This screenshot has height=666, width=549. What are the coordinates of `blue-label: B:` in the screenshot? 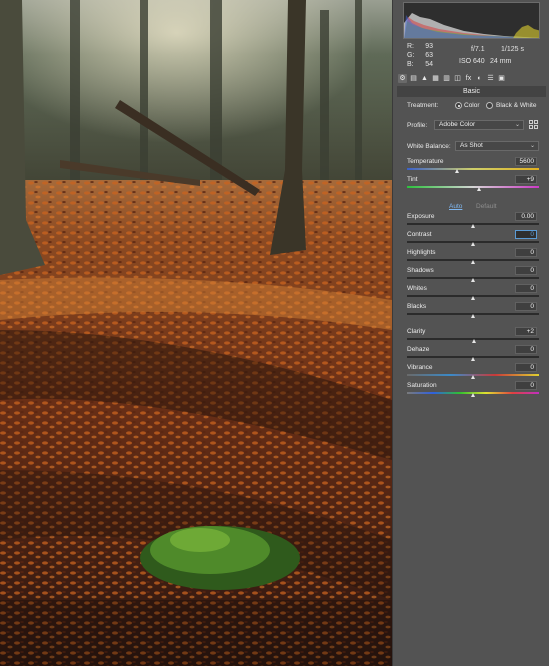 It's located at (410, 64).